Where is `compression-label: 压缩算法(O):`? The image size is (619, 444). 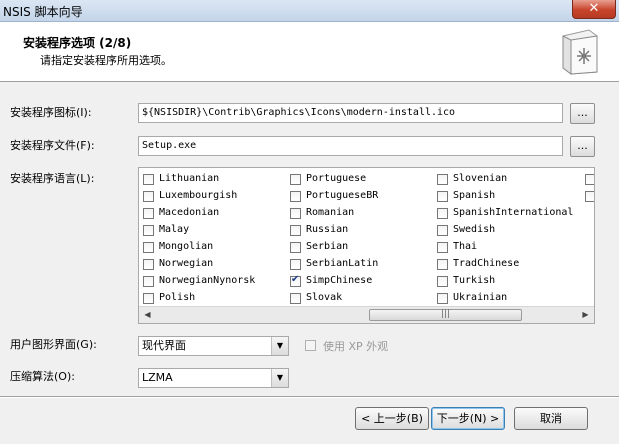
compression-label: 压缩算法(O): is located at coordinates (42, 376).